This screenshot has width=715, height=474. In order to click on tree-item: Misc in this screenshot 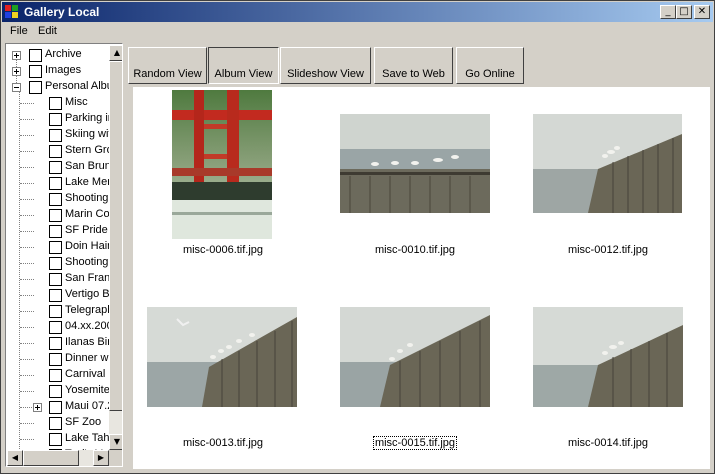, I will do `click(58, 103)`.